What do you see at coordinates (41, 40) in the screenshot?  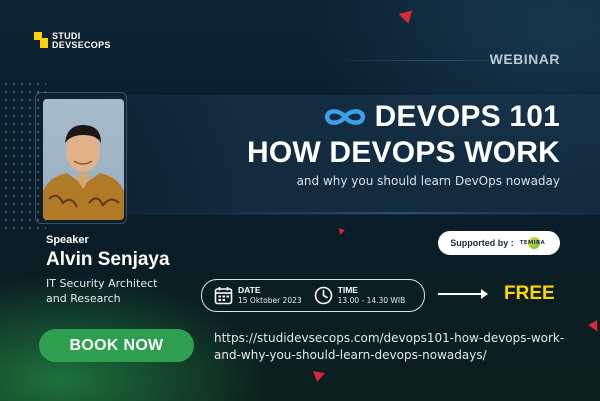 I see `logo-mark-icon` at bounding box center [41, 40].